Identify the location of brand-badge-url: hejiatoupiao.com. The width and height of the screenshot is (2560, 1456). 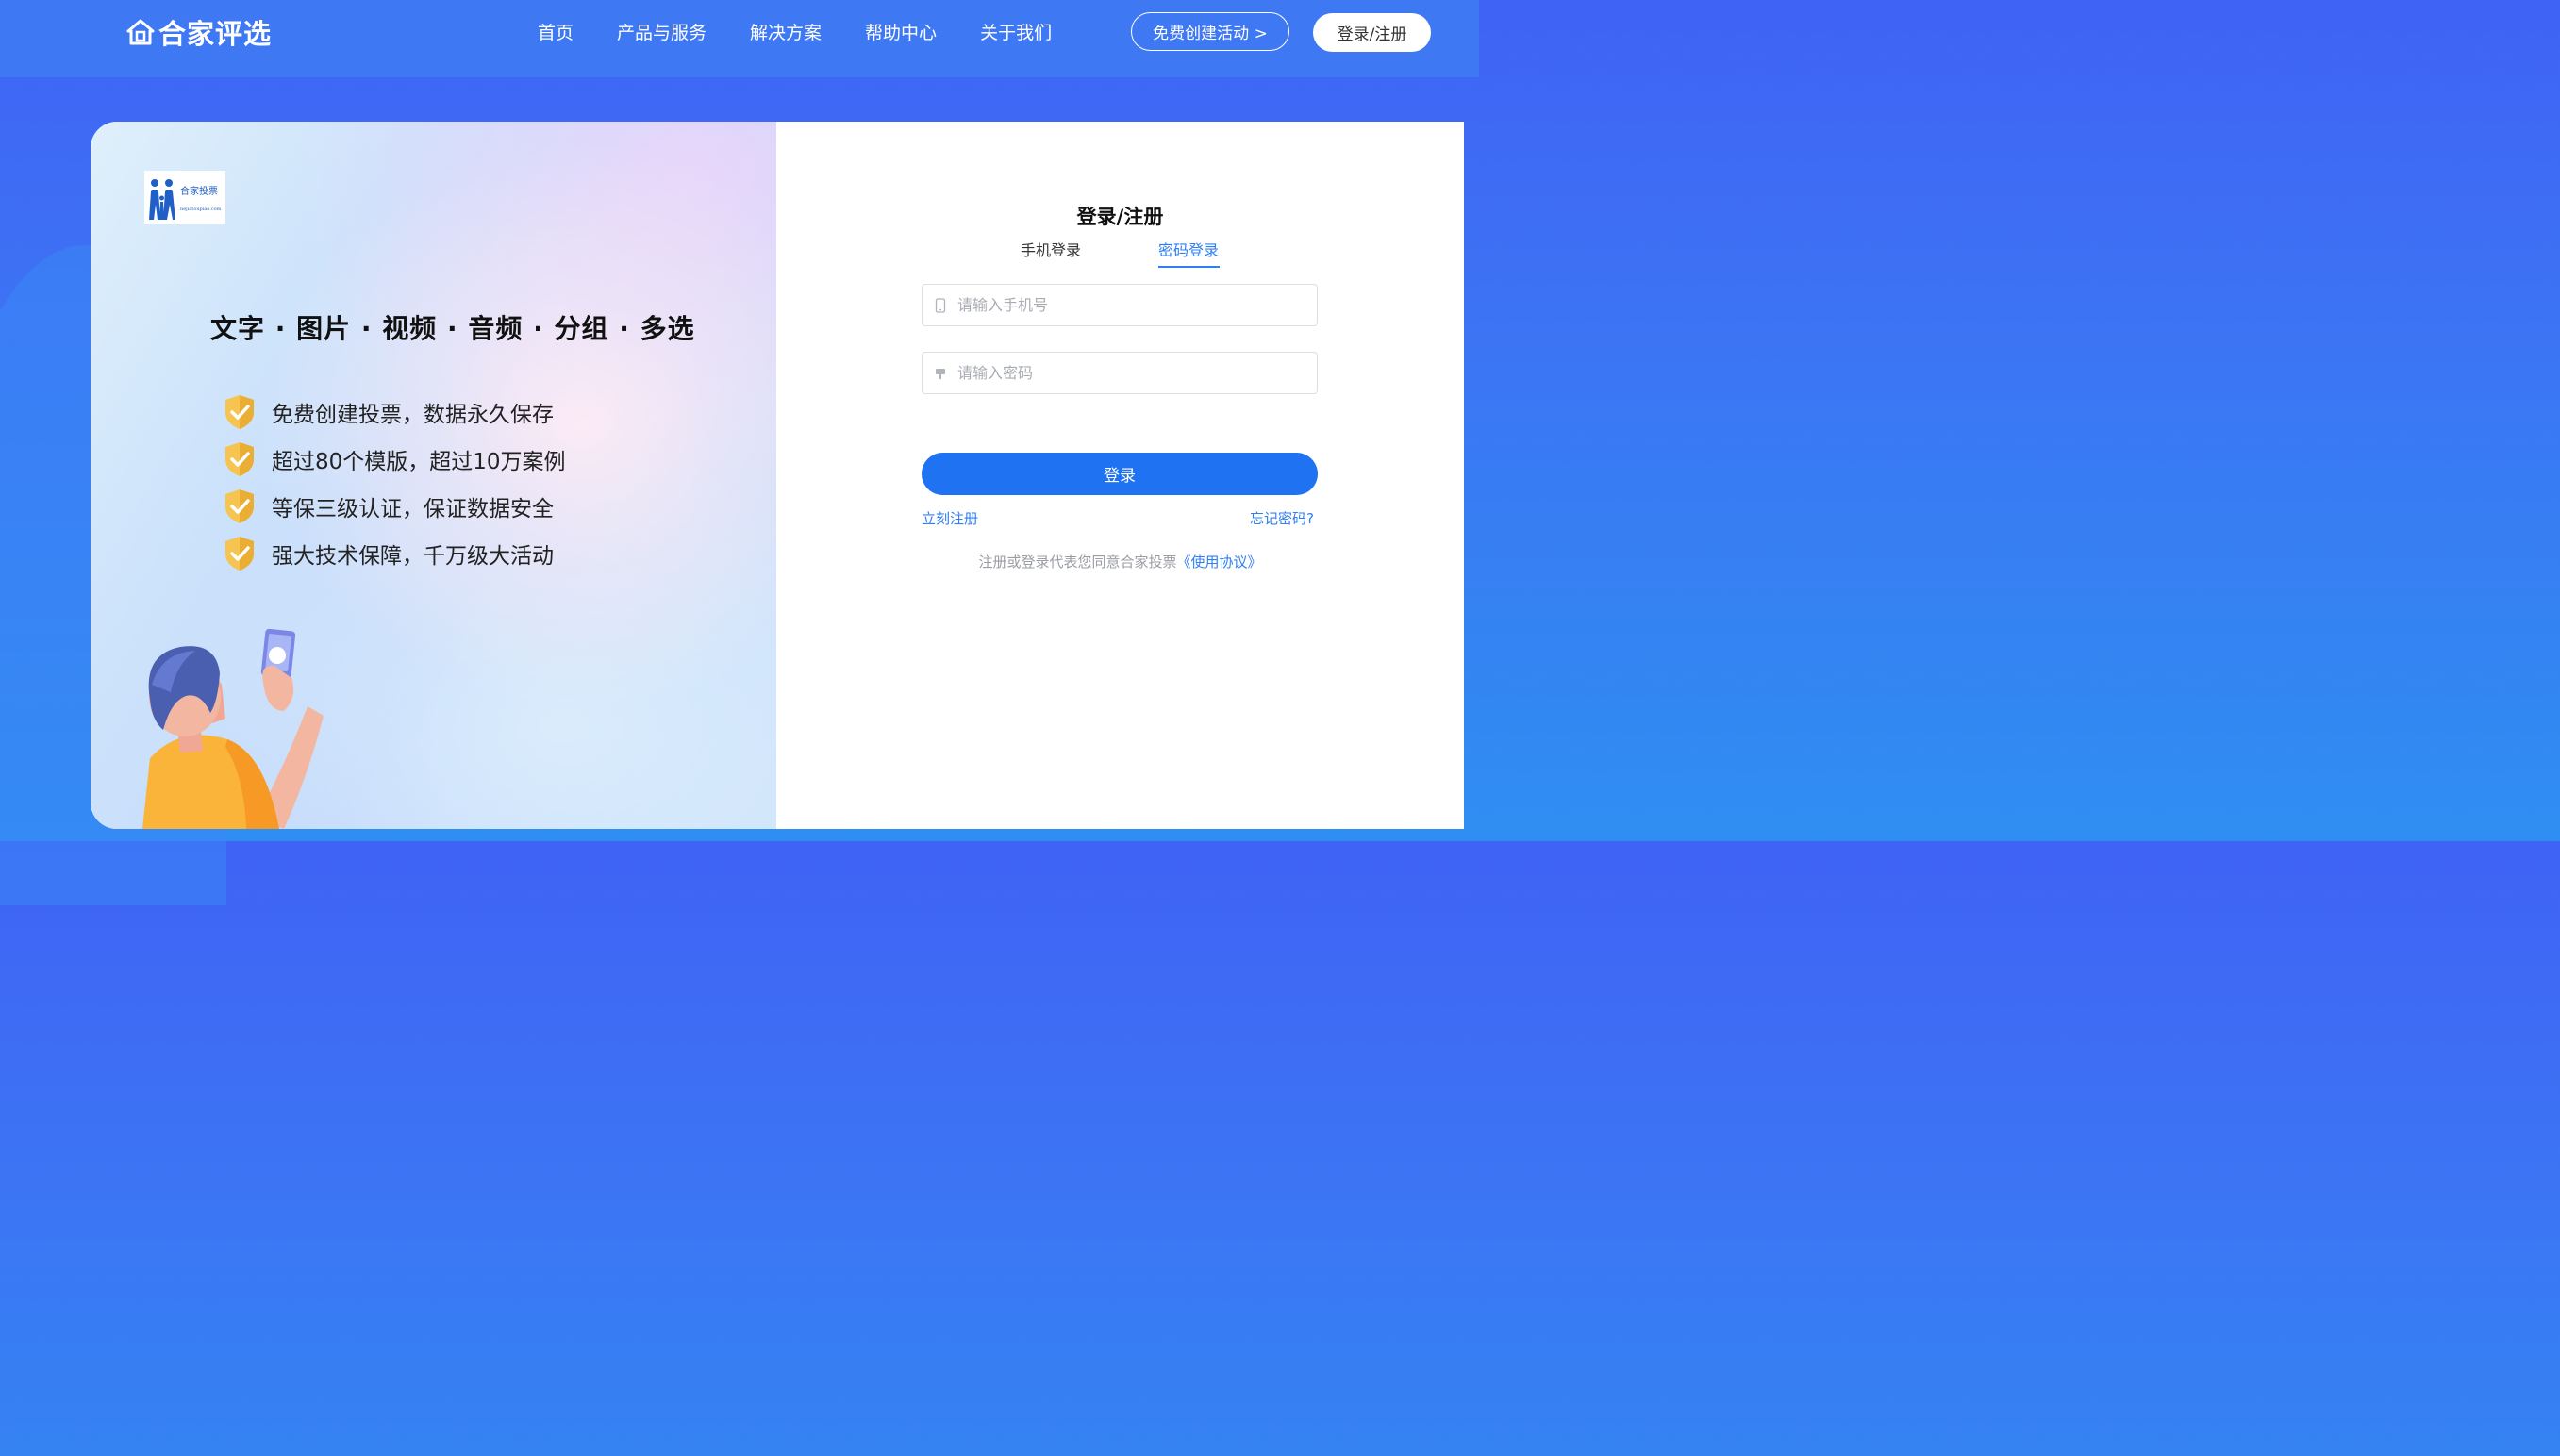
(201, 209).